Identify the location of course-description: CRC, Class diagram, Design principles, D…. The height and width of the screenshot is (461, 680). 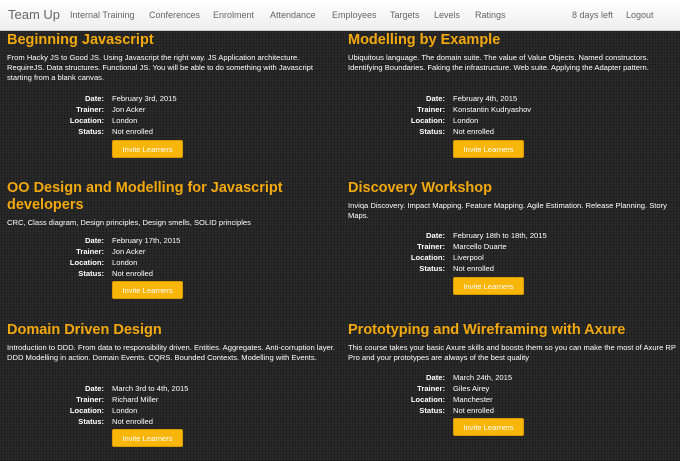
(129, 222).